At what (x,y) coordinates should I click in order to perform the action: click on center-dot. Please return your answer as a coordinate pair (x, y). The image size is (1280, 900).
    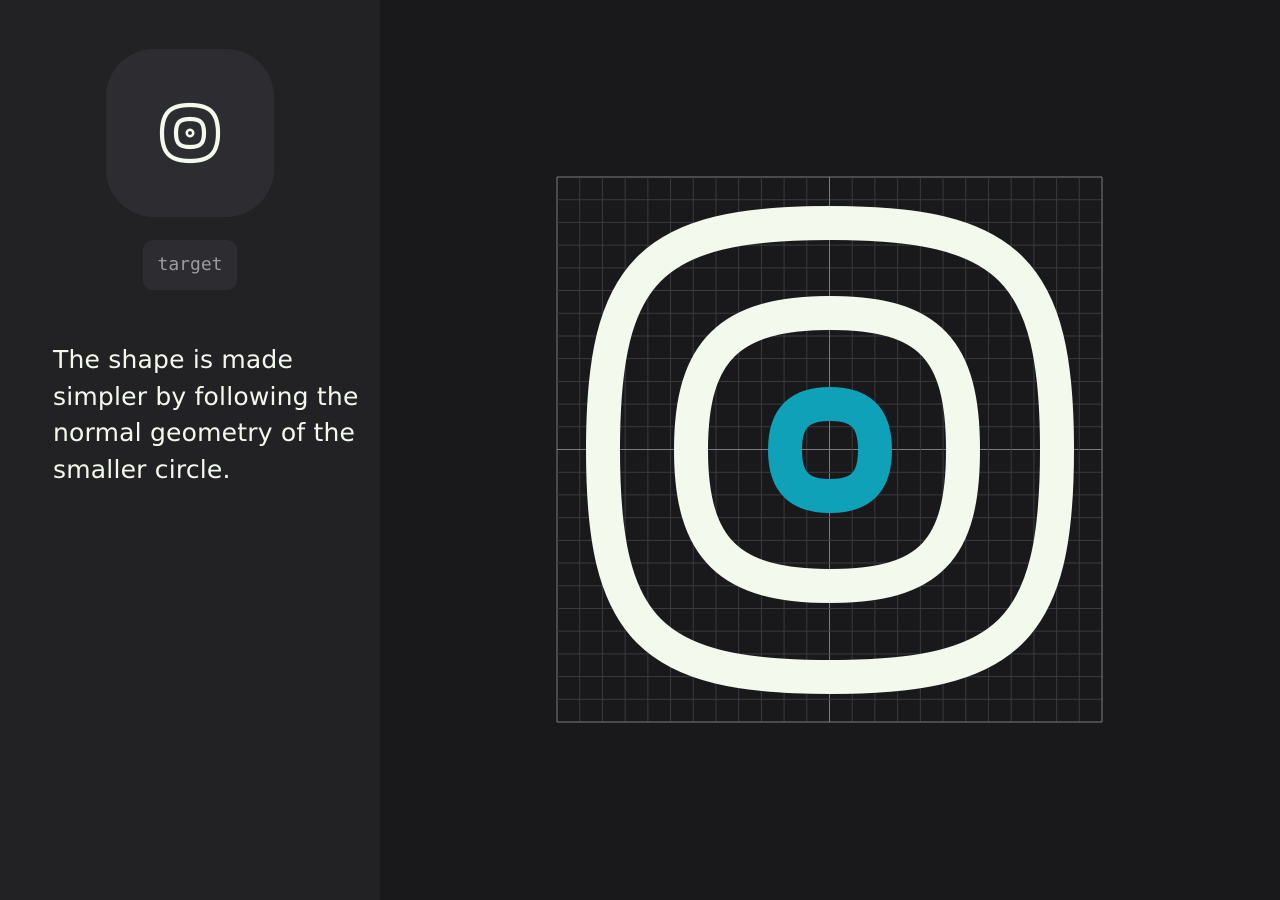
    Looking at the image, I should click on (190, 133).